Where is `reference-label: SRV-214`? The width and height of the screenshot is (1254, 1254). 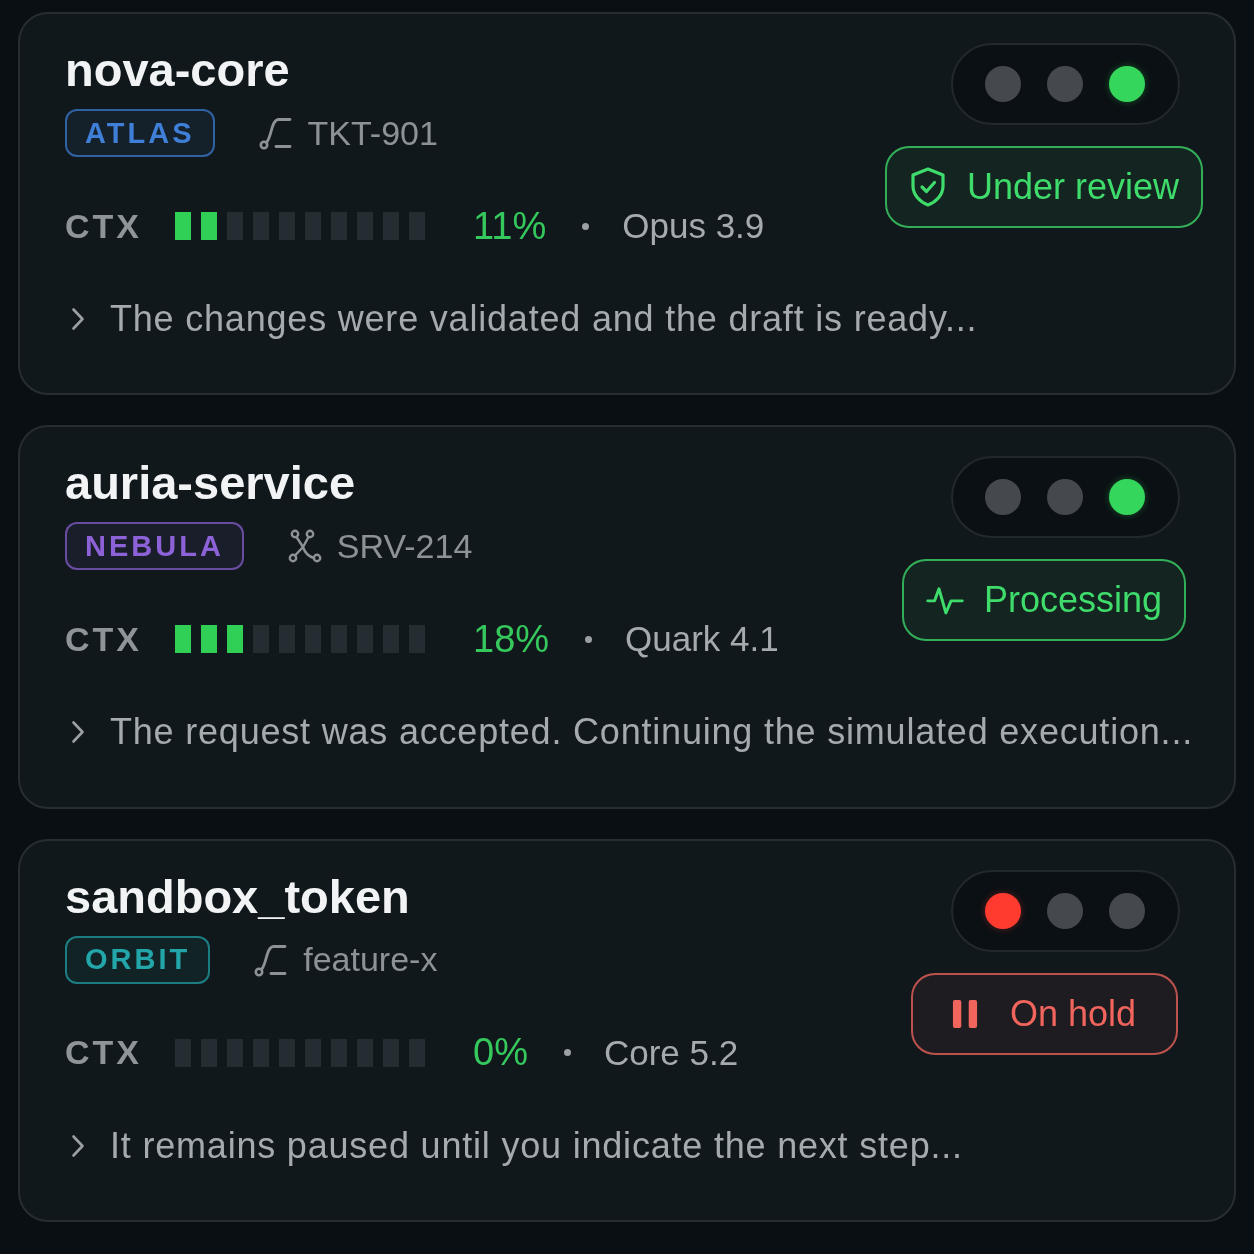
reference-label: SRV-214 is located at coordinates (404, 546).